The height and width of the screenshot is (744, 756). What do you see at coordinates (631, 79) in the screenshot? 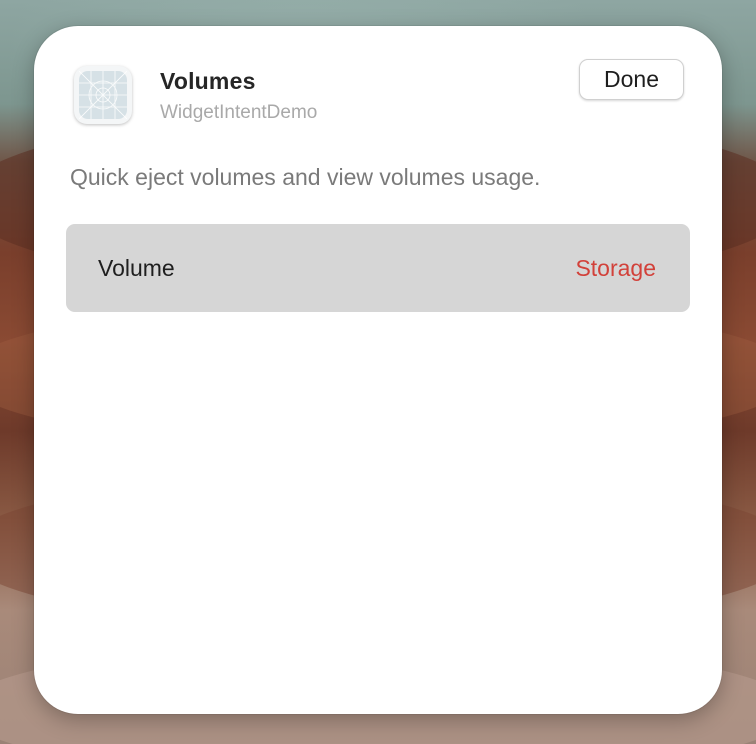
I see `done-button: Done` at bounding box center [631, 79].